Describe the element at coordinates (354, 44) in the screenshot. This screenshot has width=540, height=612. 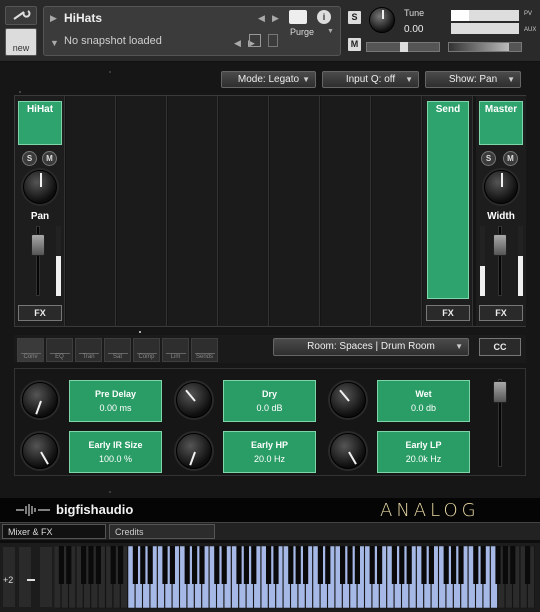
I see `mute-button: M` at that location.